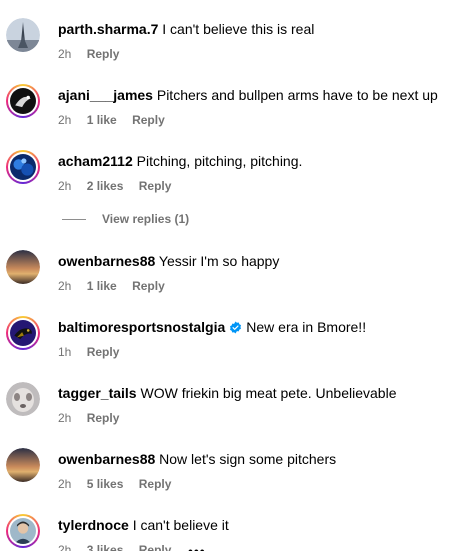  I want to click on dog-photo-avatar-icon, so click(23, 399).